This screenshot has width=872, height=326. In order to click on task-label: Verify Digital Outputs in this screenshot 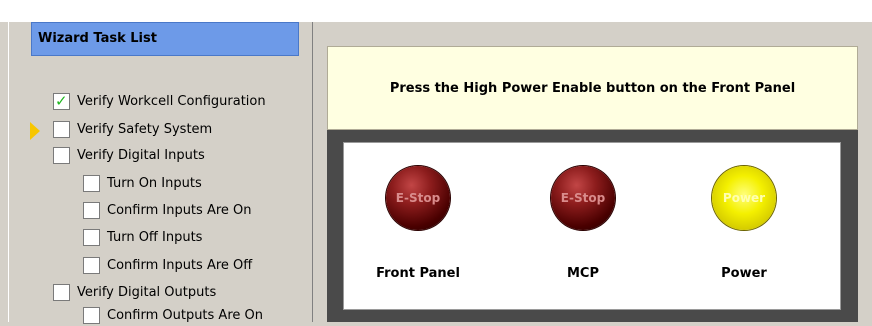, I will do `click(147, 292)`.